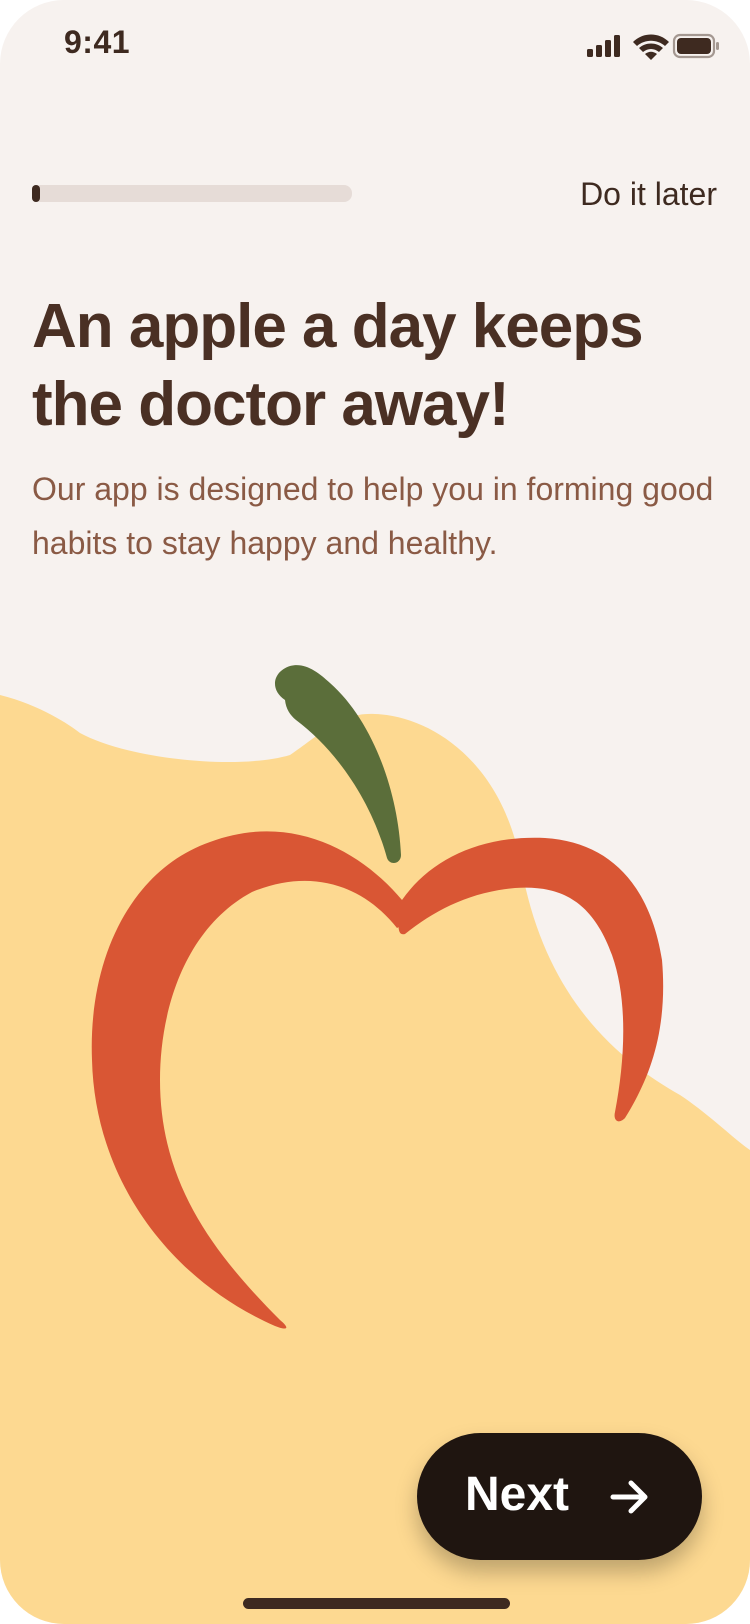  Describe the element at coordinates (192, 193) in the screenshot. I see `onboarding-progress-bar` at that location.